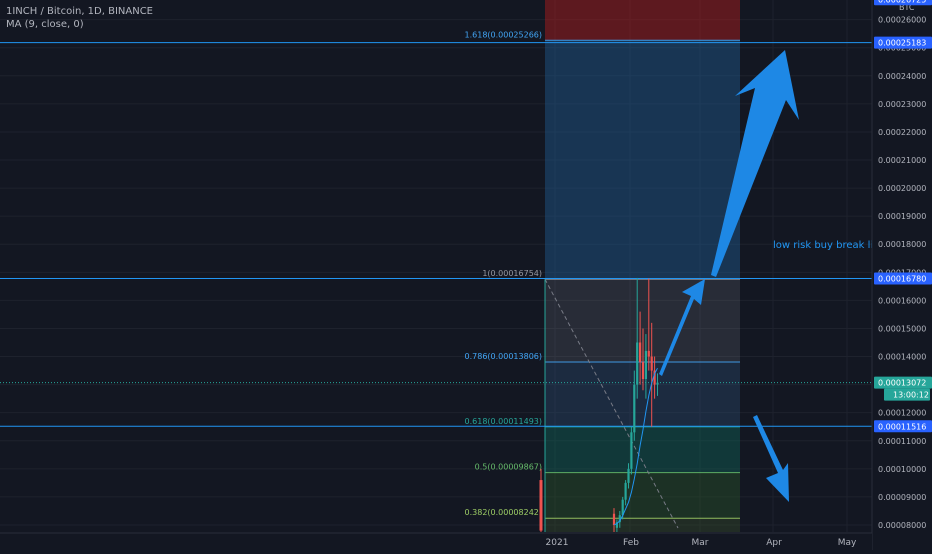 The width and height of the screenshot is (932, 554). I want to click on price-tick-label: 0.00008000, so click(902, 525).